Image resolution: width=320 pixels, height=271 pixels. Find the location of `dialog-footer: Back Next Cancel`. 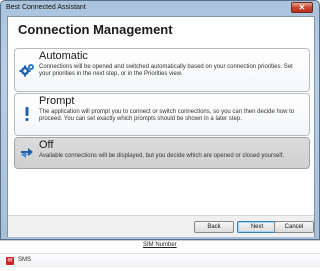

dialog-footer: Back Next Cancel is located at coordinates (161, 226).